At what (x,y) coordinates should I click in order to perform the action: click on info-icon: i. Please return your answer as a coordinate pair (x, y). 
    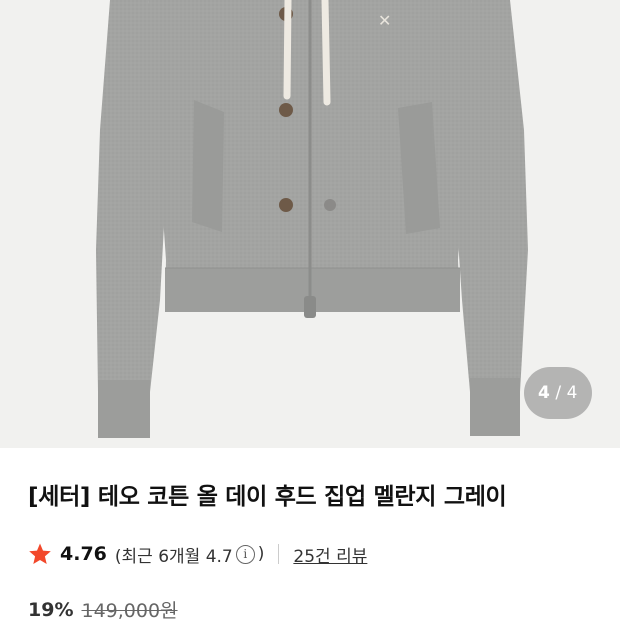
    Looking at the image, I should click on (245, 554).